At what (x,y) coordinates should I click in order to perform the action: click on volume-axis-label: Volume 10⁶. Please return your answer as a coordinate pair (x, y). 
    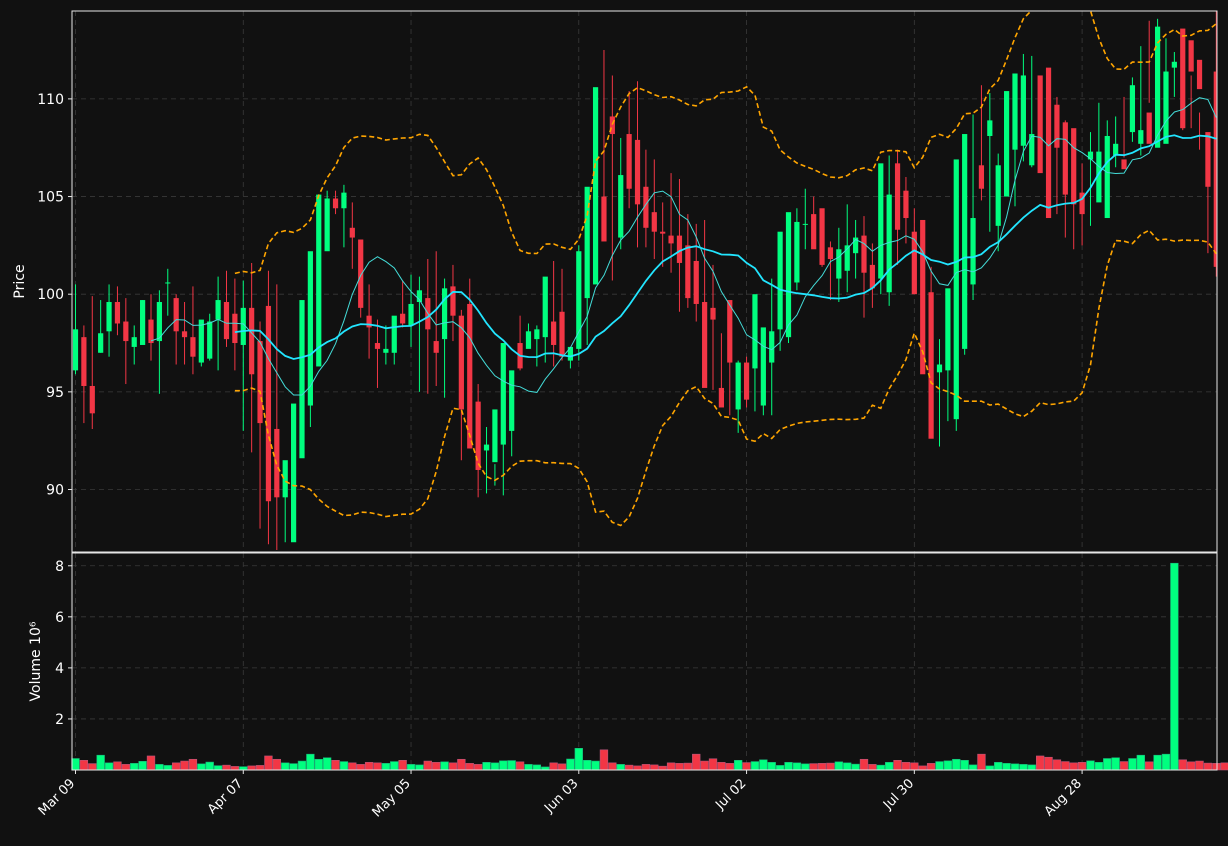
    Looking at the image, I should click on (36, 661).